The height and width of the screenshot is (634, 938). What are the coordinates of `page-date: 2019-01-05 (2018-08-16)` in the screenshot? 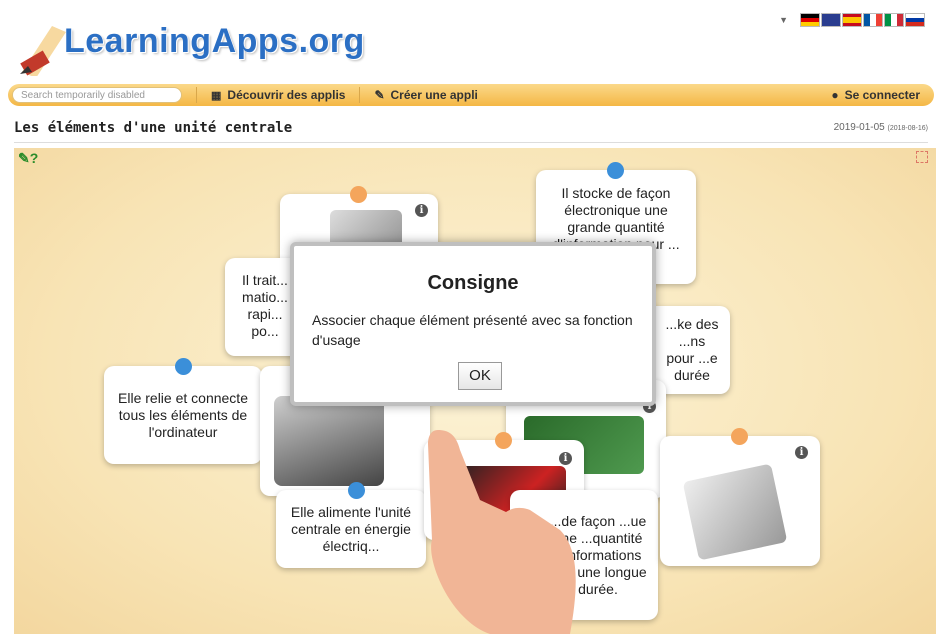 It's located at (881, 127).